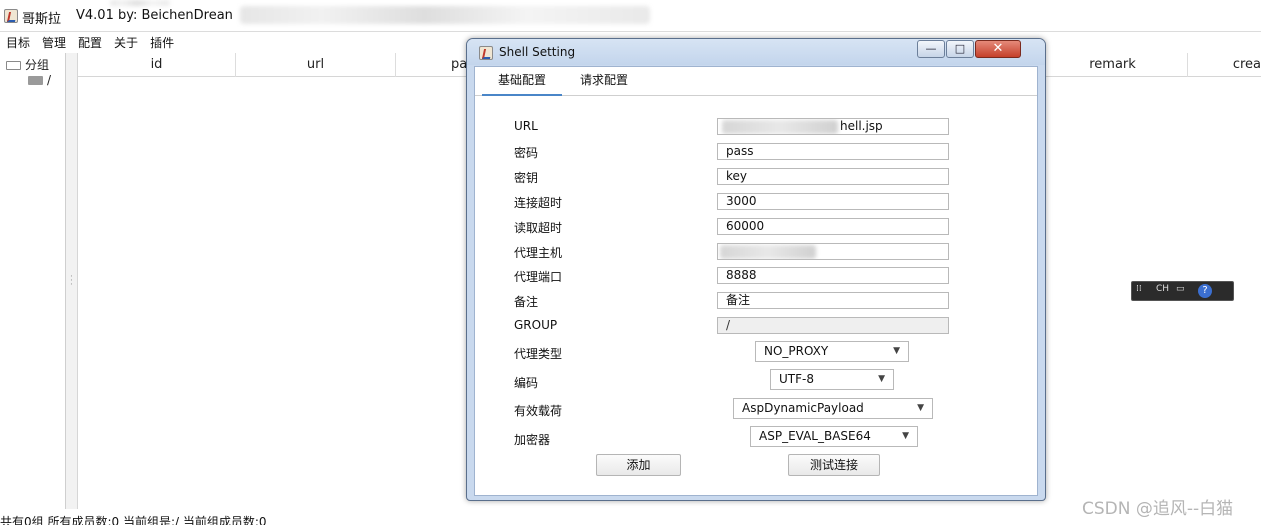  Describe the element at coordinates (436, 65) in the screenshot. I see `column-header-password: pa` at that location.